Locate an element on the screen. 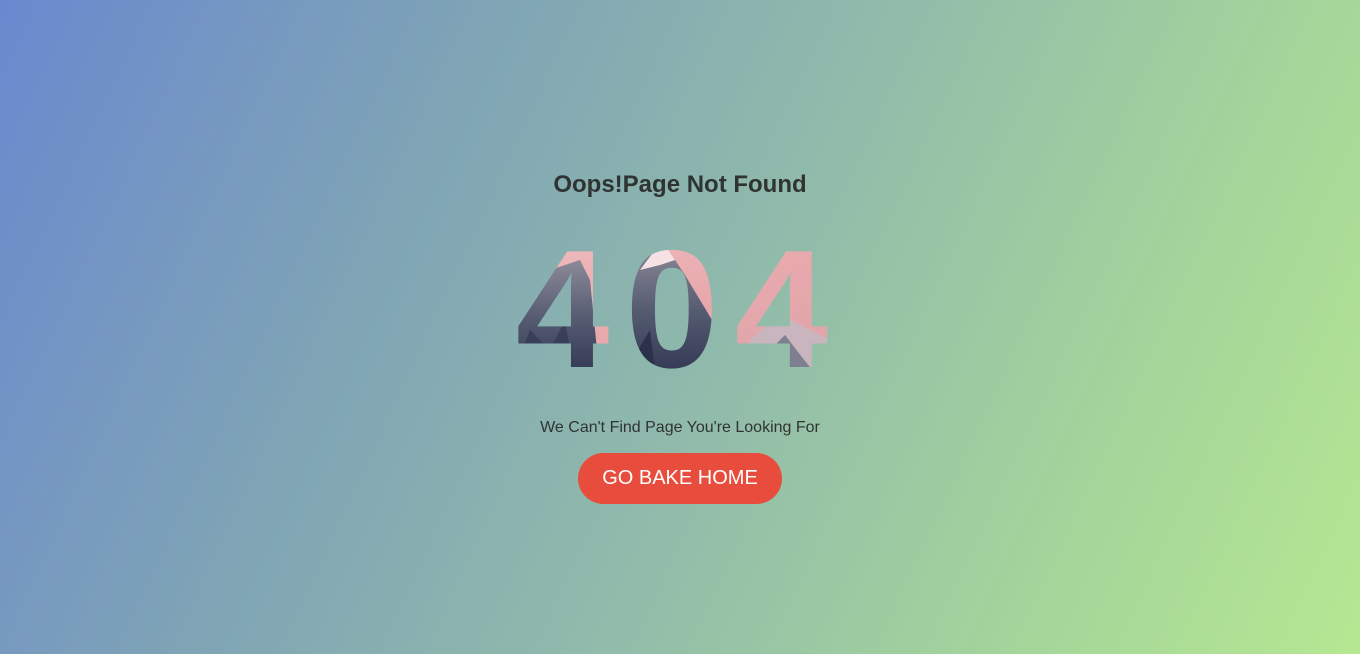 The height and width of the screenshot is (654, 1360). error-code-text: 404 is located at coordinates (680, 305).